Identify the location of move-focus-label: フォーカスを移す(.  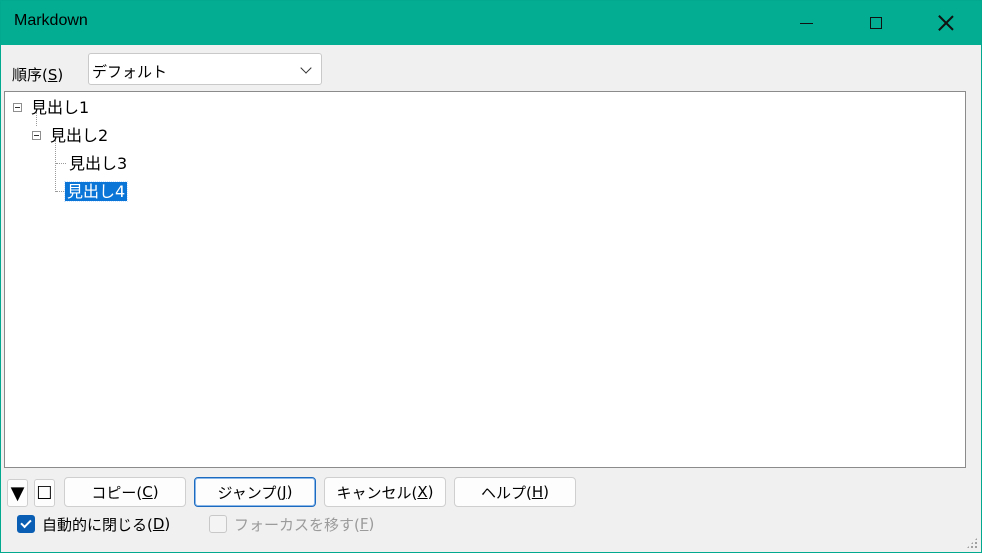
(297, 524).